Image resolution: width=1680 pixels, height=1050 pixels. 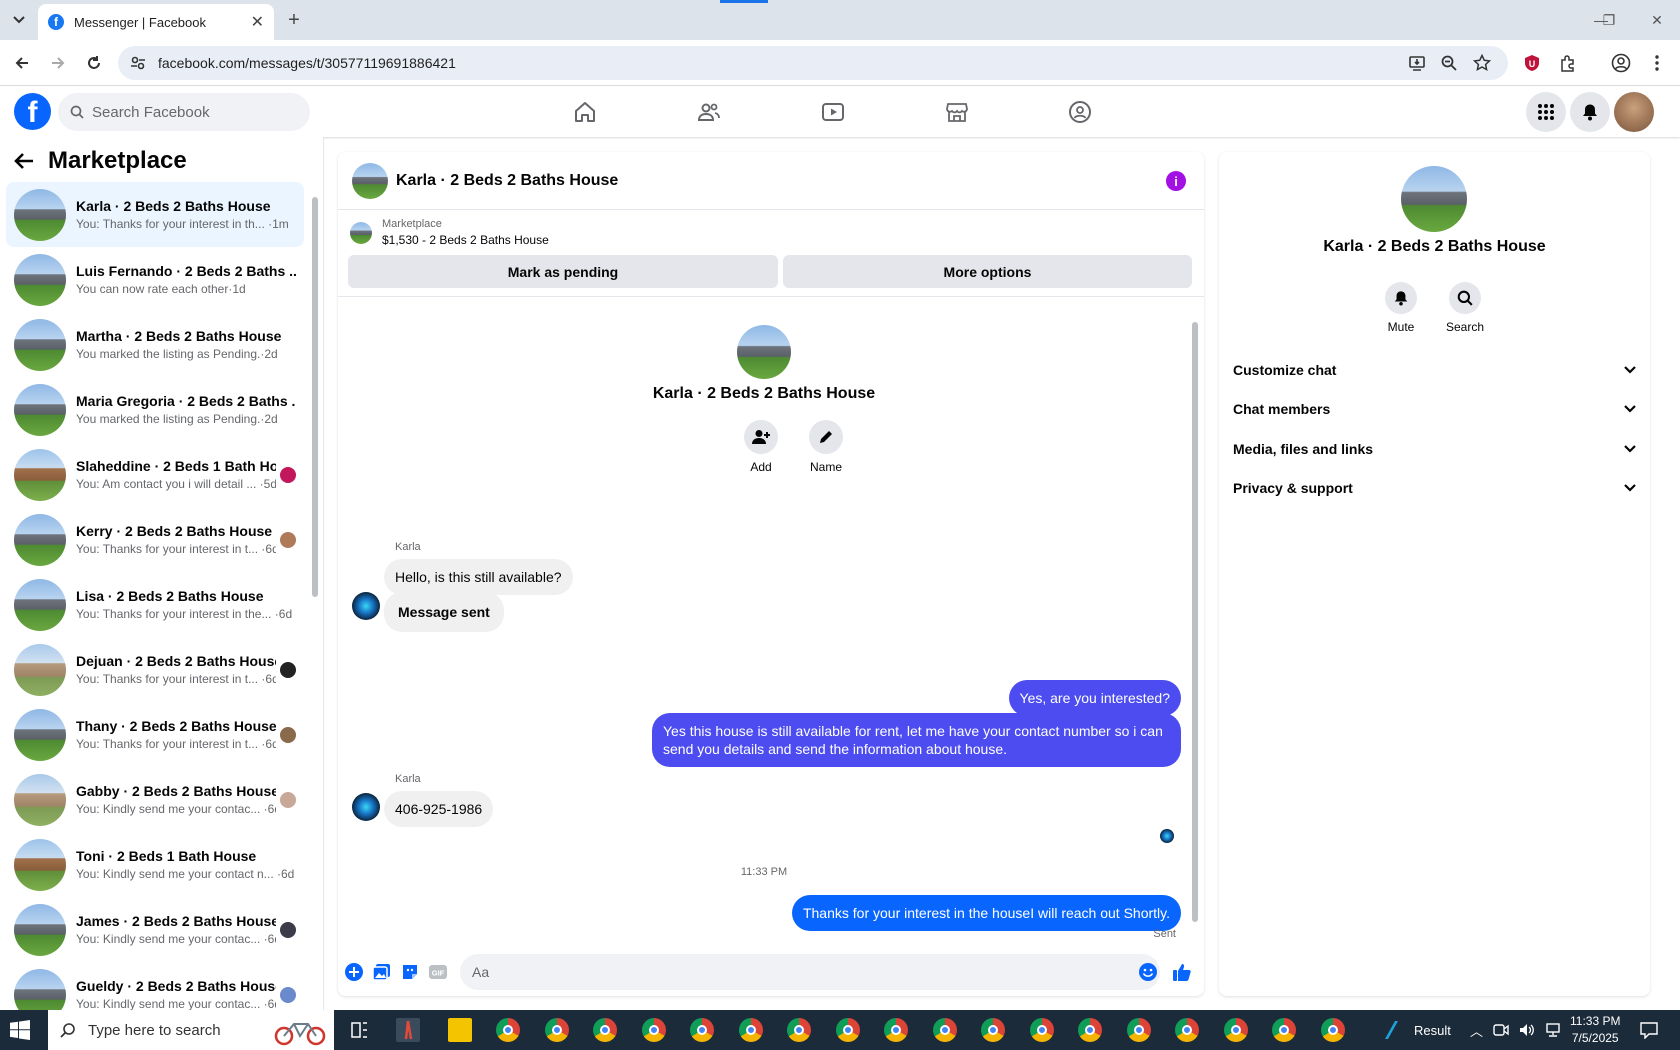 I want to click on message-input: Aa, so click(x=810, y=972).